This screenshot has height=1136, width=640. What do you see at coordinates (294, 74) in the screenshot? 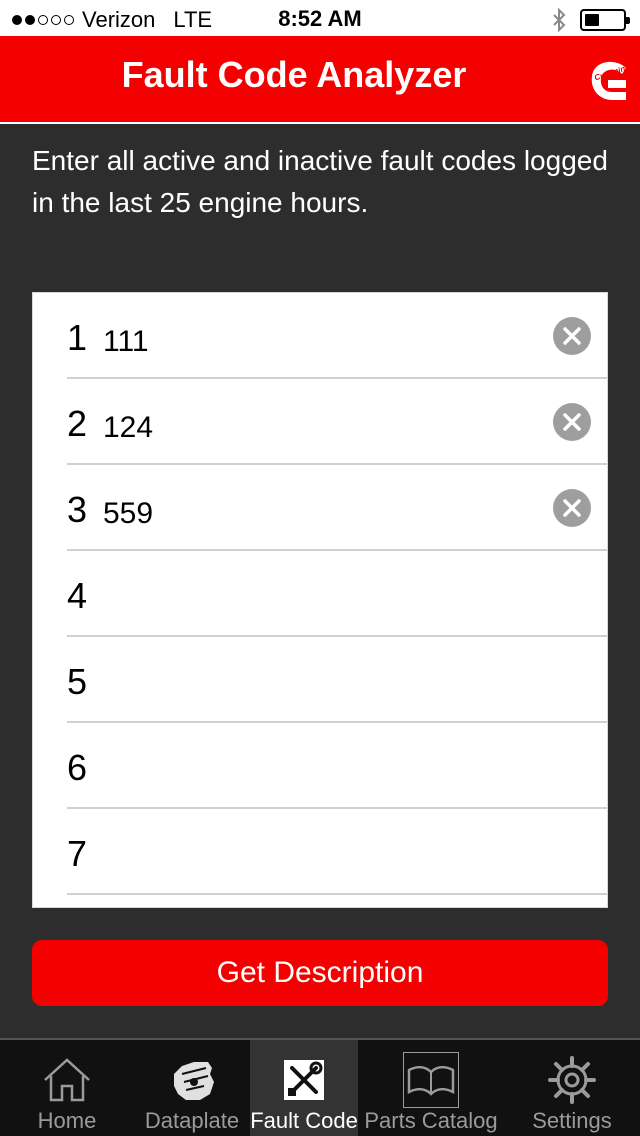
I see `page-title: Fault Code Analyzer` at bounding box center [294, 74].